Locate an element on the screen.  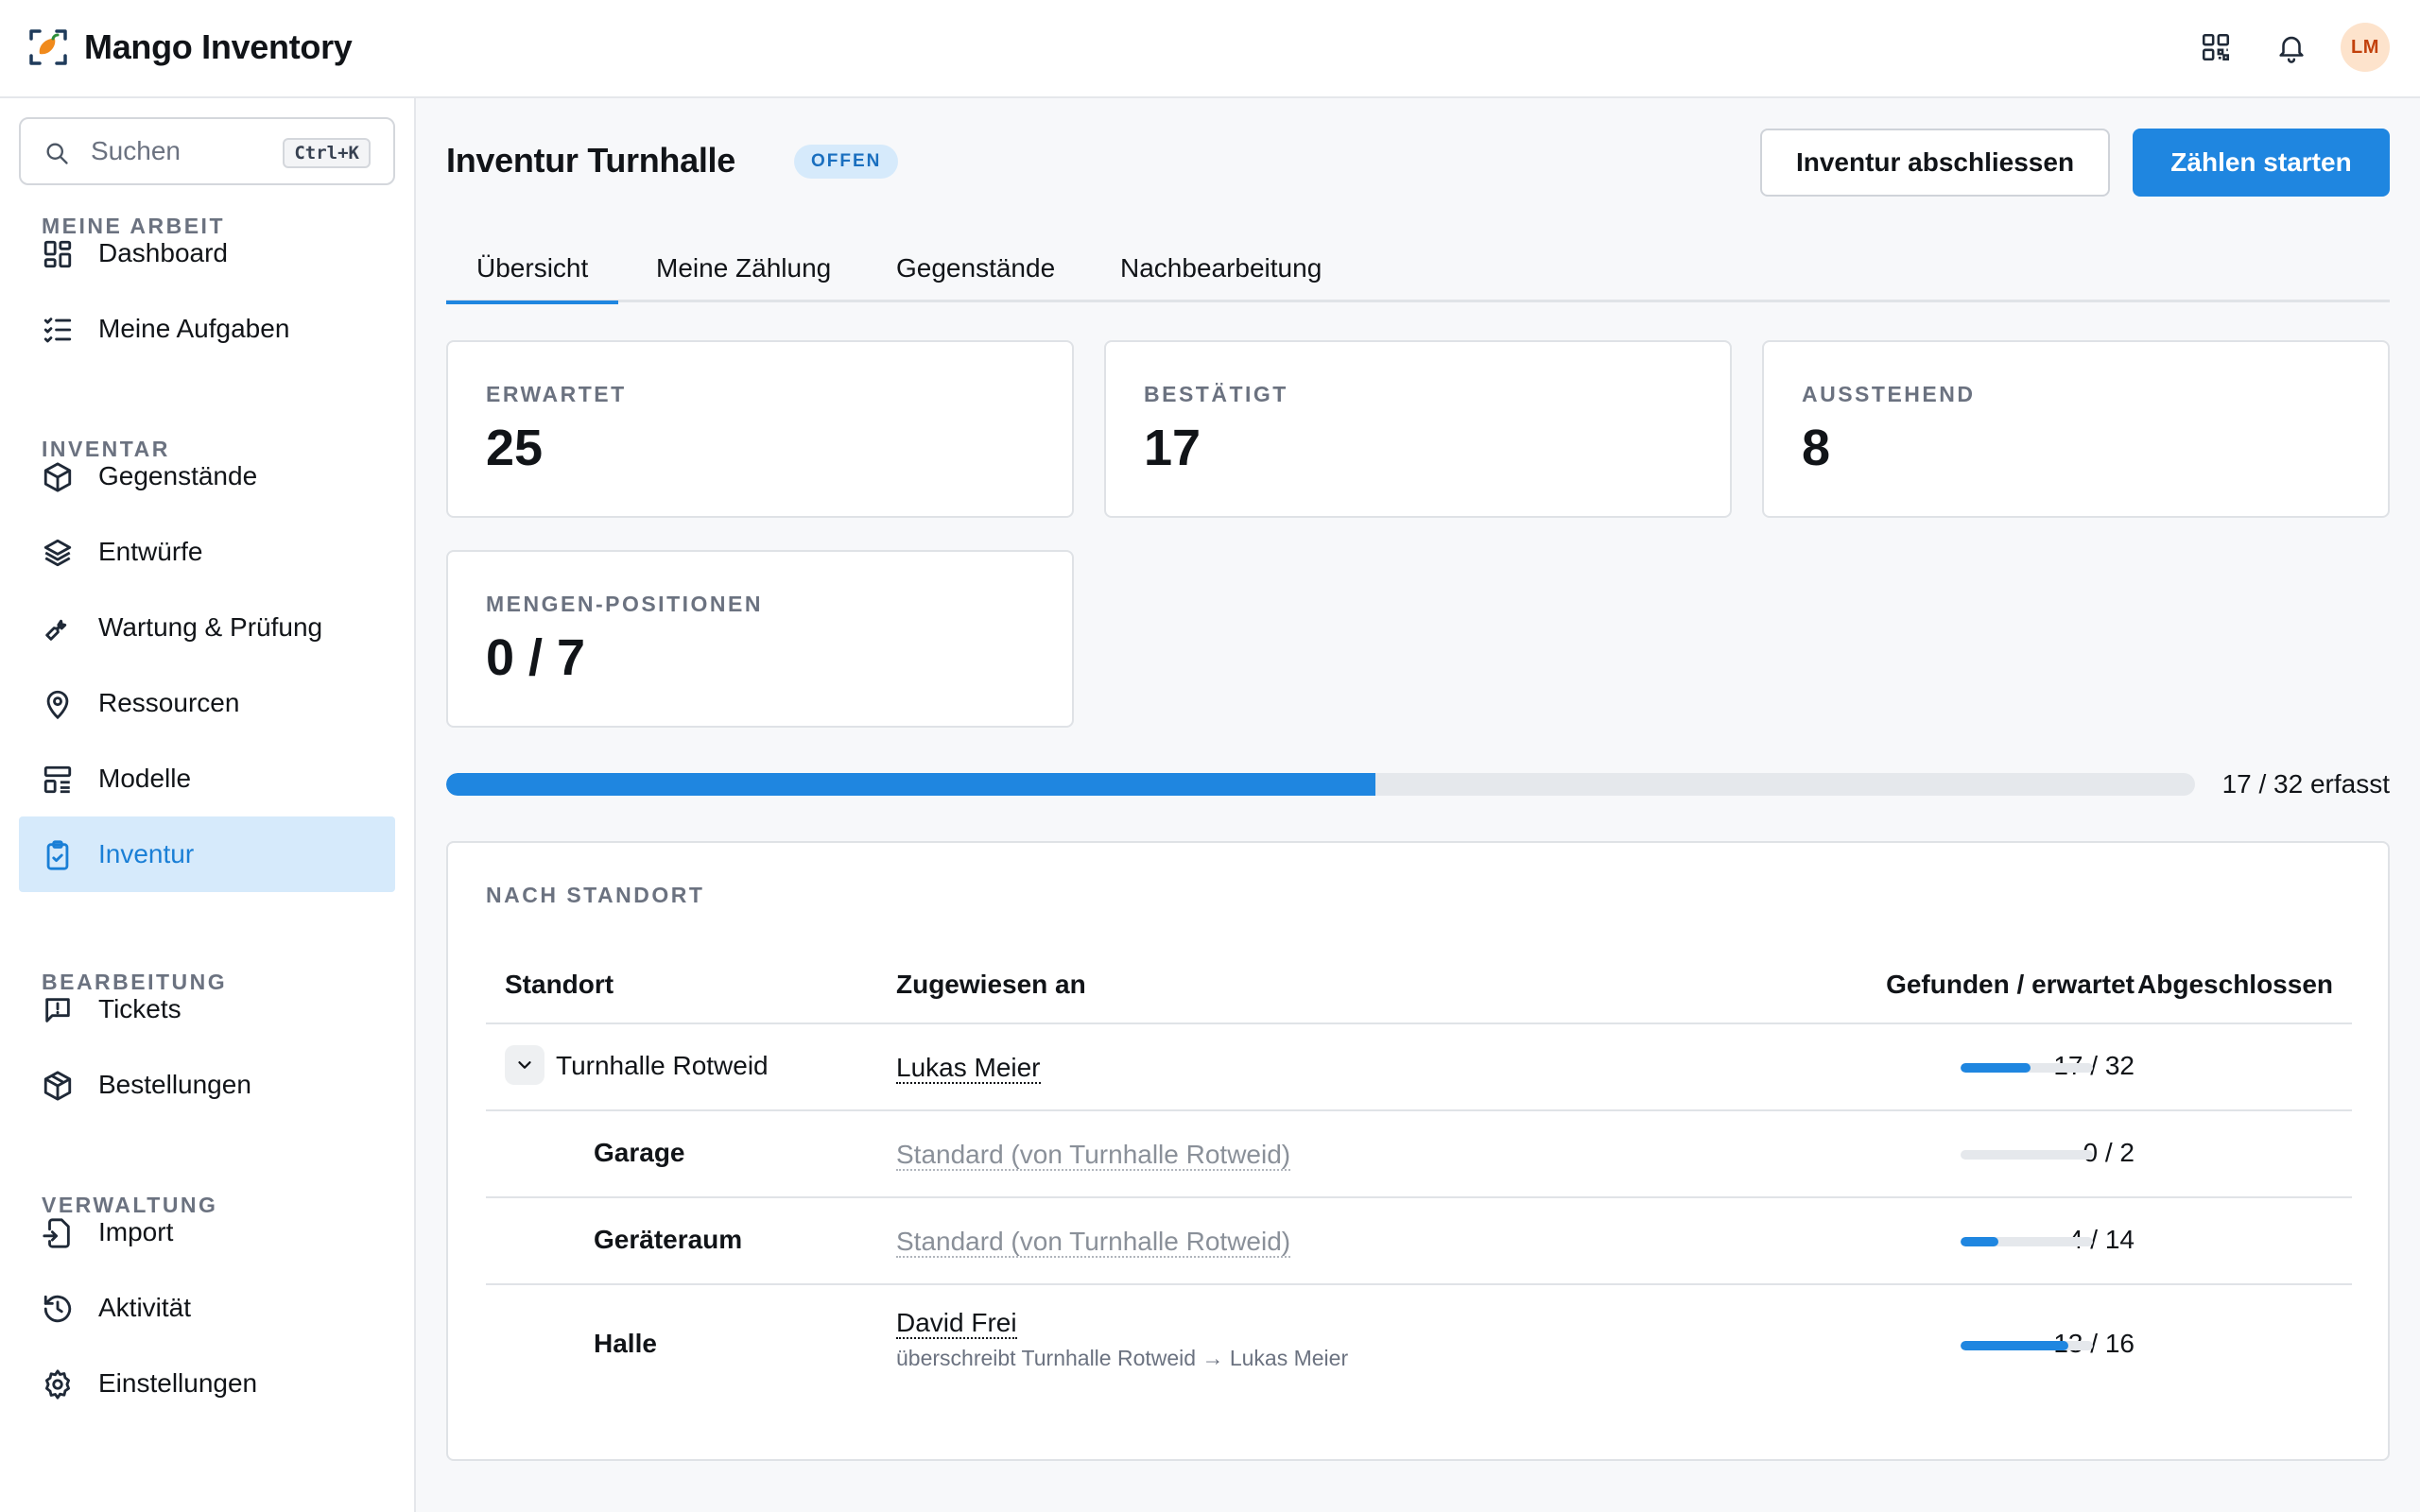
sidebar-item-label: Aktivität is located at coordinates (145, 1307).